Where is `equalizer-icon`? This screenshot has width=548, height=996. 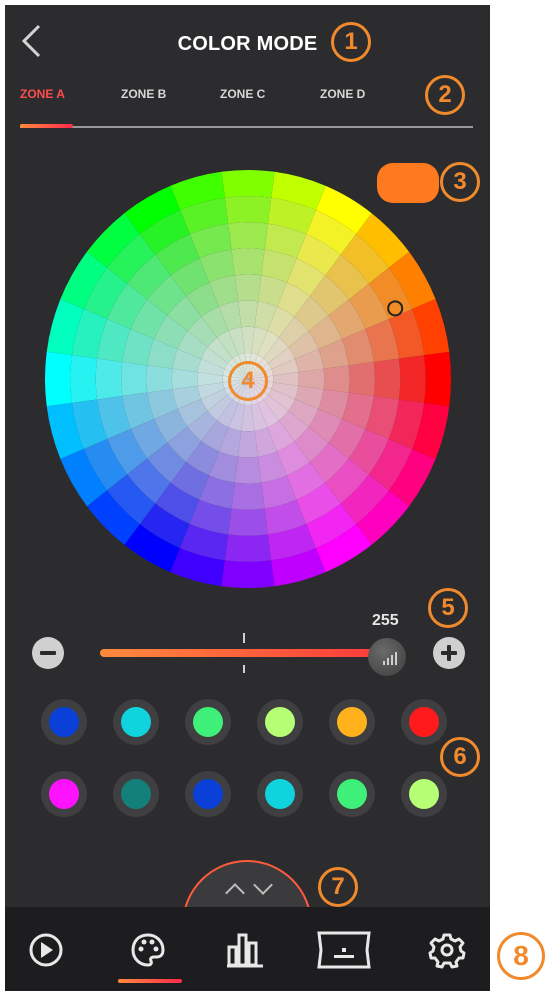 equalizer-icon is located at coordinates (245, 949).